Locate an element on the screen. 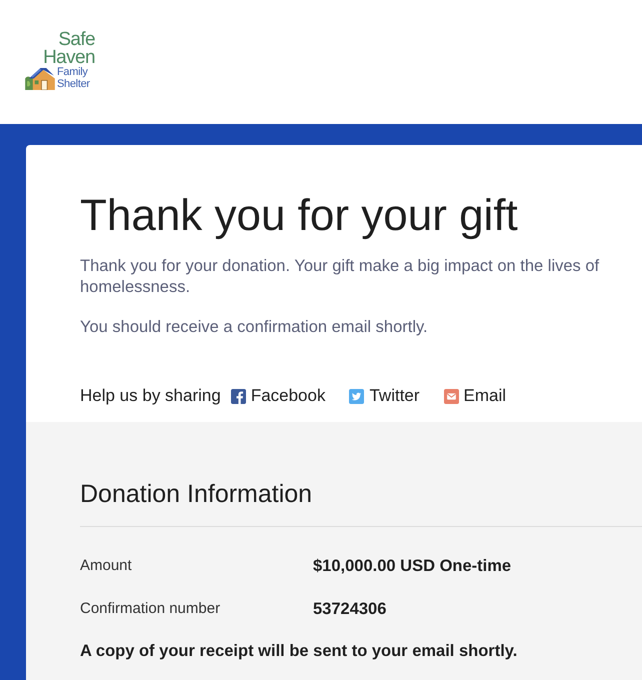  field-label: Amount is located at coordinates (106, 566).